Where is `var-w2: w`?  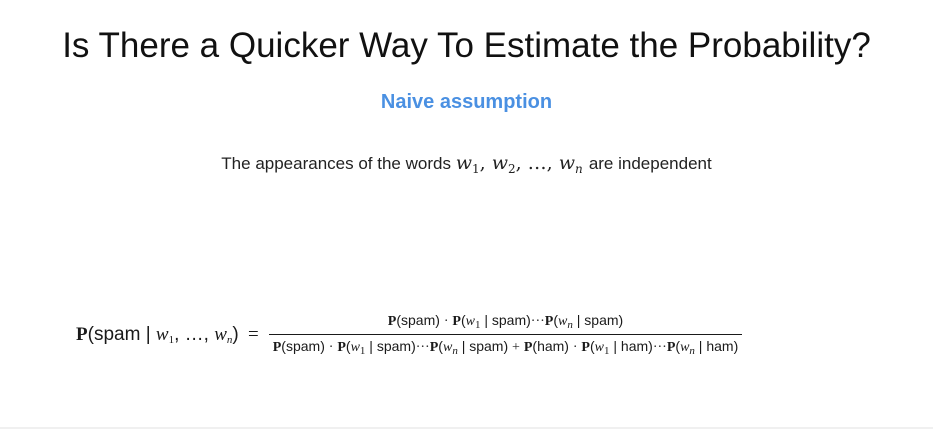
var-w2: w is located at coordinates (499, 163).